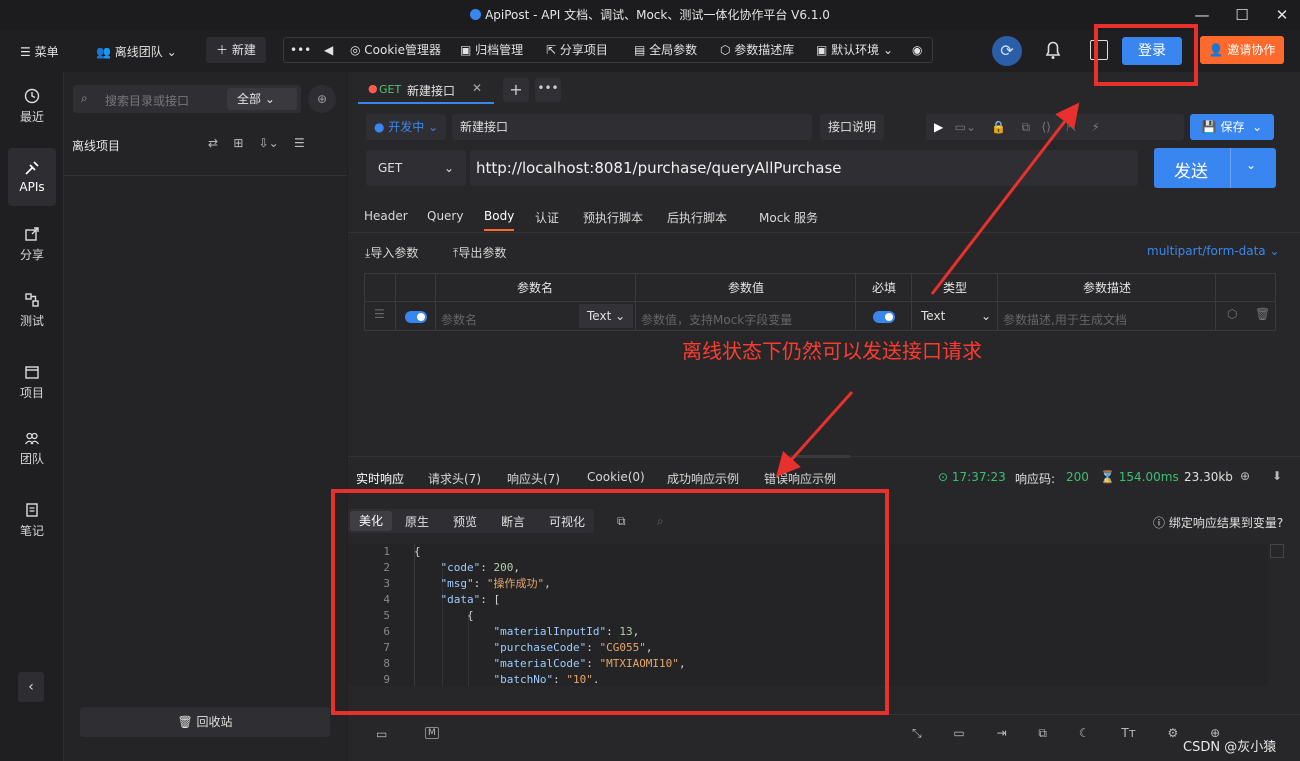  I want to click on watermark: CSDN @灰小猿, so click(1230, 747).